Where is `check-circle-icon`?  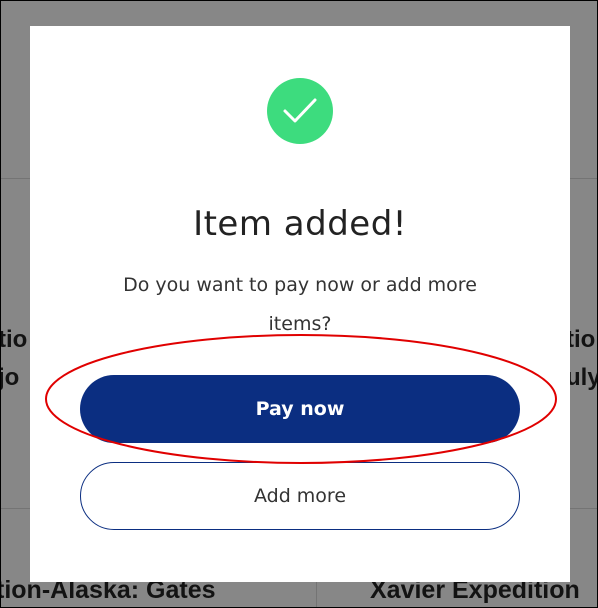
check-circle-icon is located at coordinates (300, 111).